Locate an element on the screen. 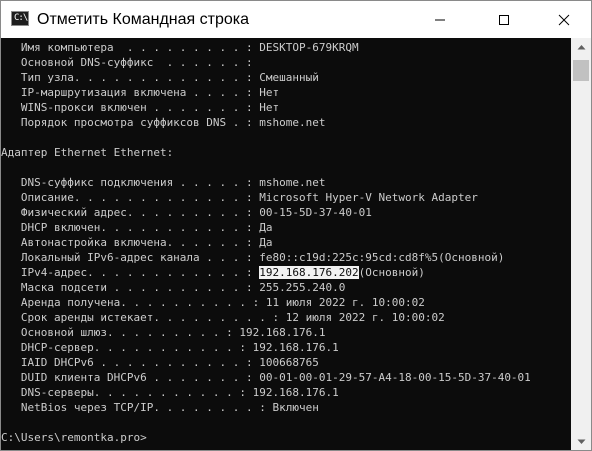  scroll-up-button is located at coordinates (581, 46).